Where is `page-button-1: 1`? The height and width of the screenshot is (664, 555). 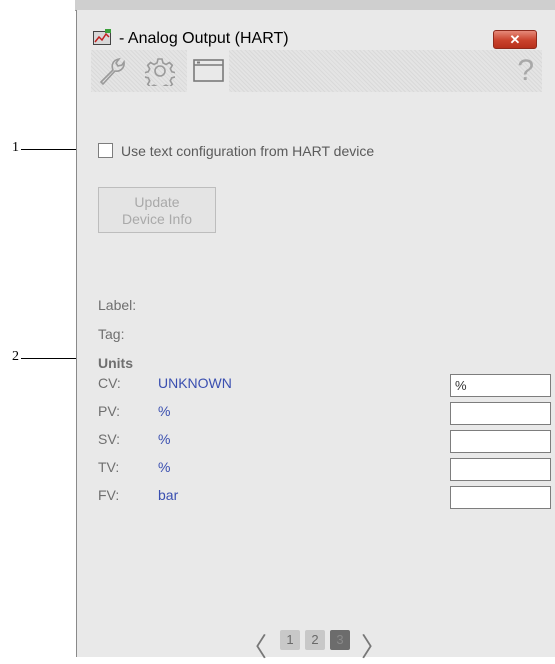 page-button-1: 1 is located at coordinates (290, 640).